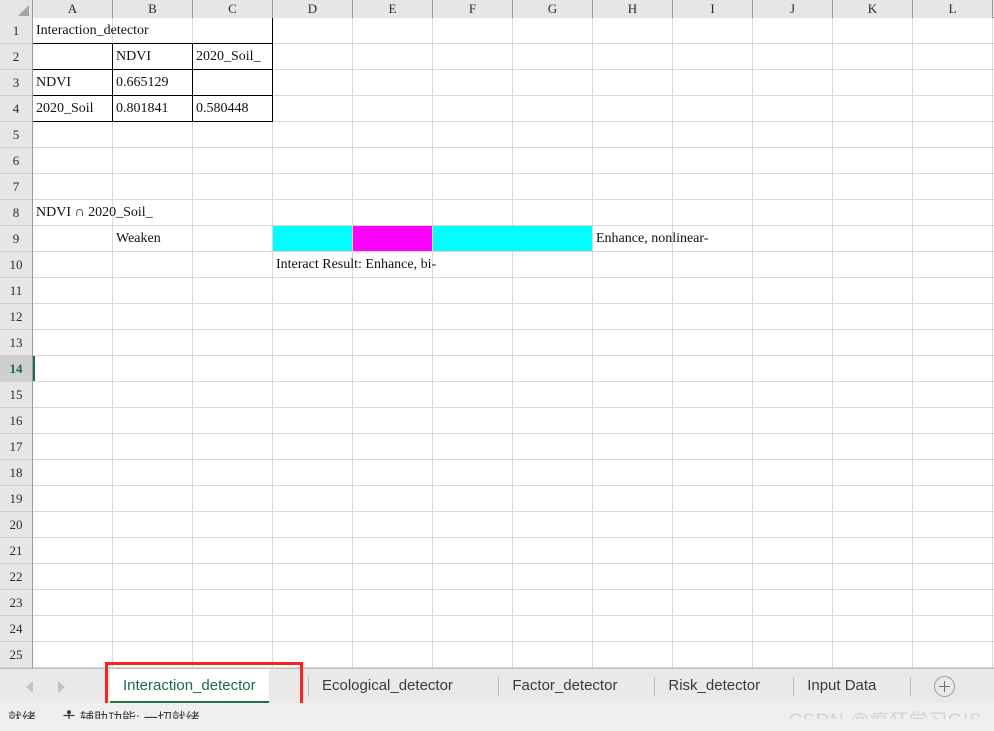 The image size is (994, 731). What do you see at coordinates (16, 239) in the screenshot?
I see `row-header-9: 9` at bounding box center [16, 239].